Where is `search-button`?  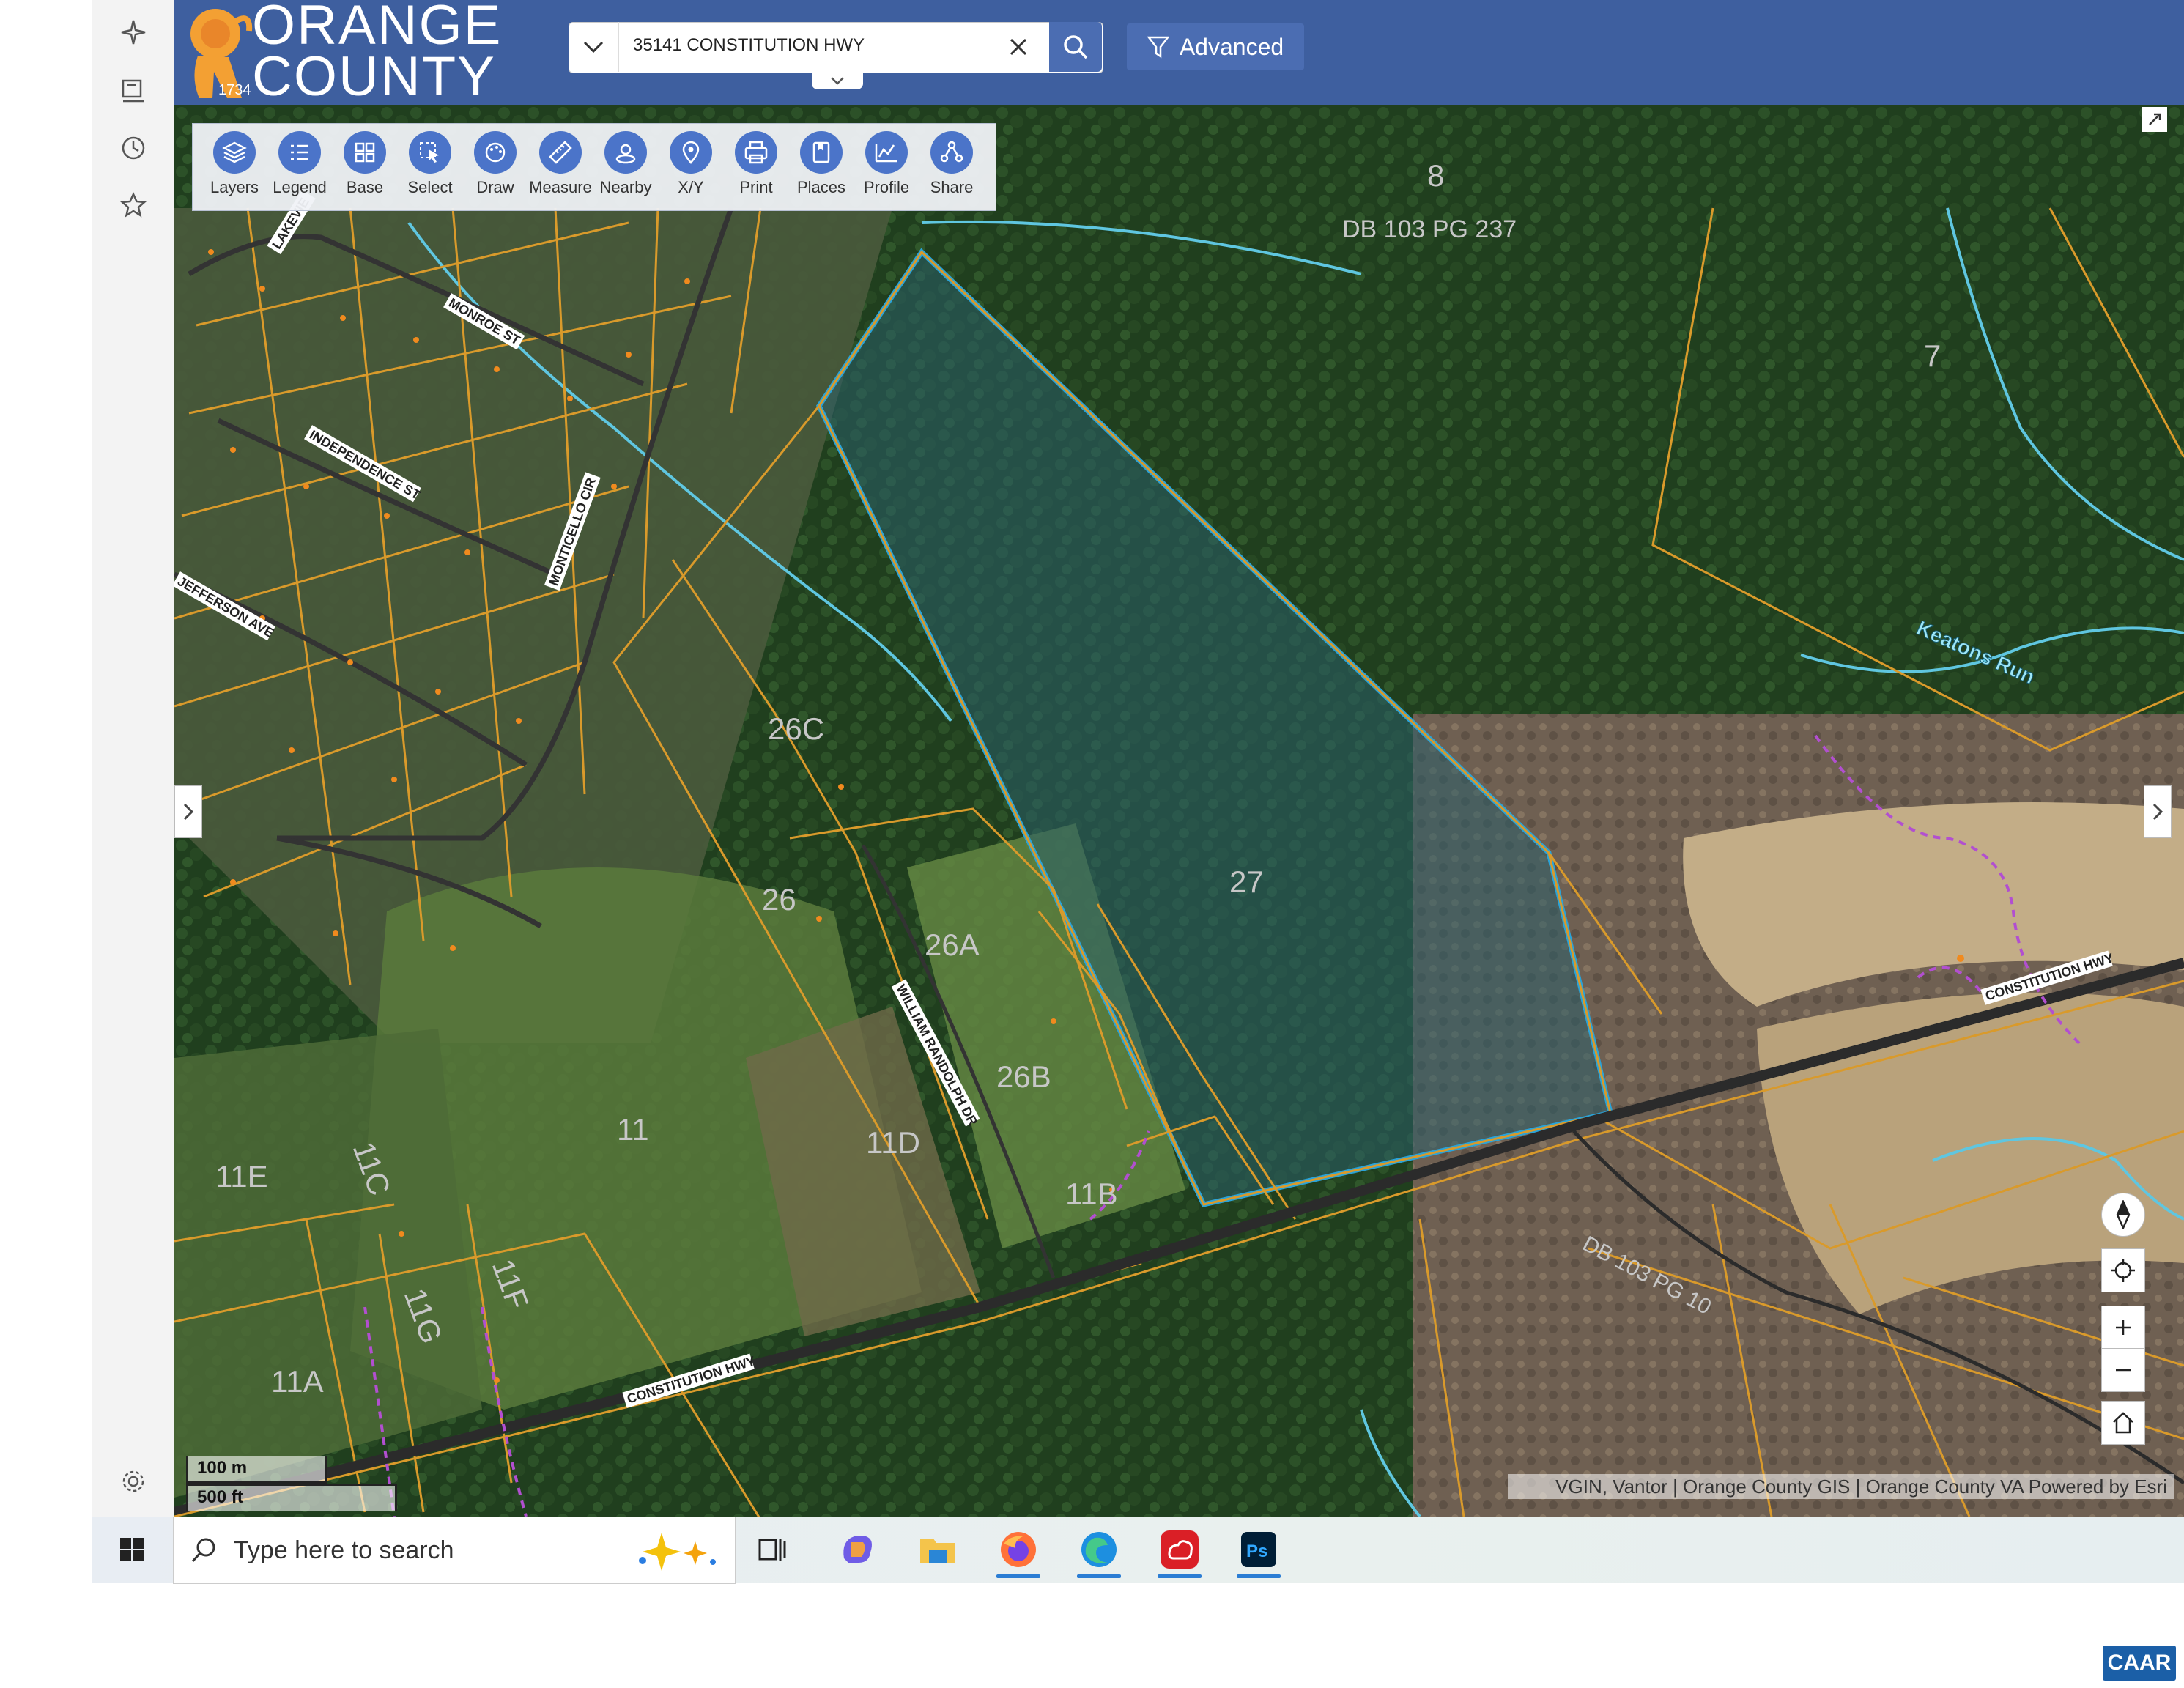
search-button is located at coordinates (1075, 47).